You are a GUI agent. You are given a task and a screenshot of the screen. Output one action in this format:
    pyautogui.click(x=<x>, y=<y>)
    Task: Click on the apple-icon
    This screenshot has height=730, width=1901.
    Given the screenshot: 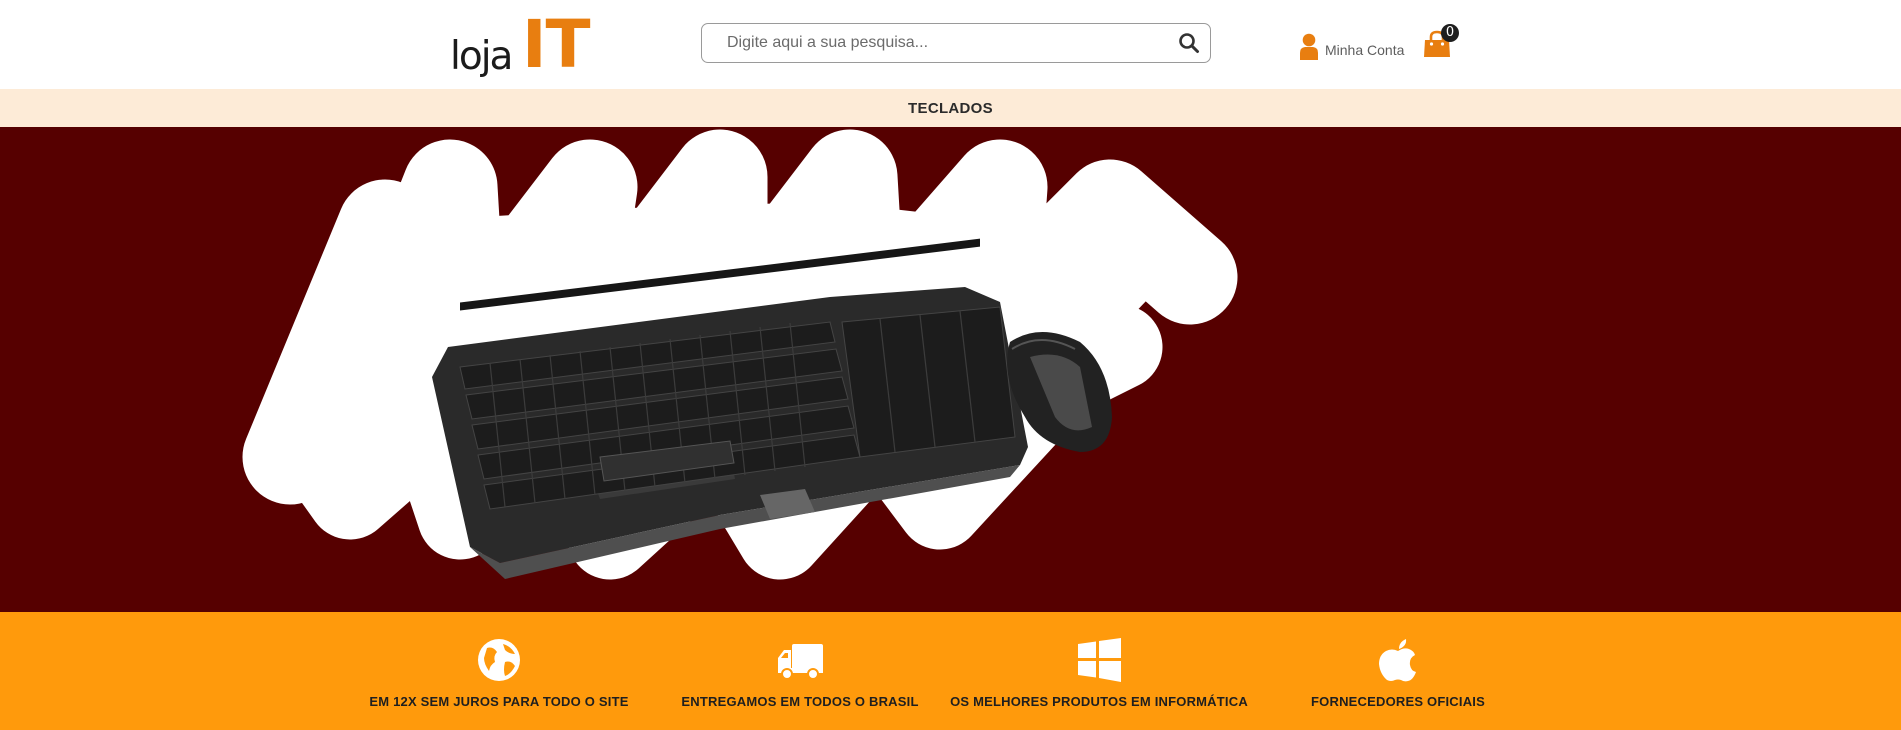 What is the action you would take?
    pyautogui.click(x=1397, y=660)
    